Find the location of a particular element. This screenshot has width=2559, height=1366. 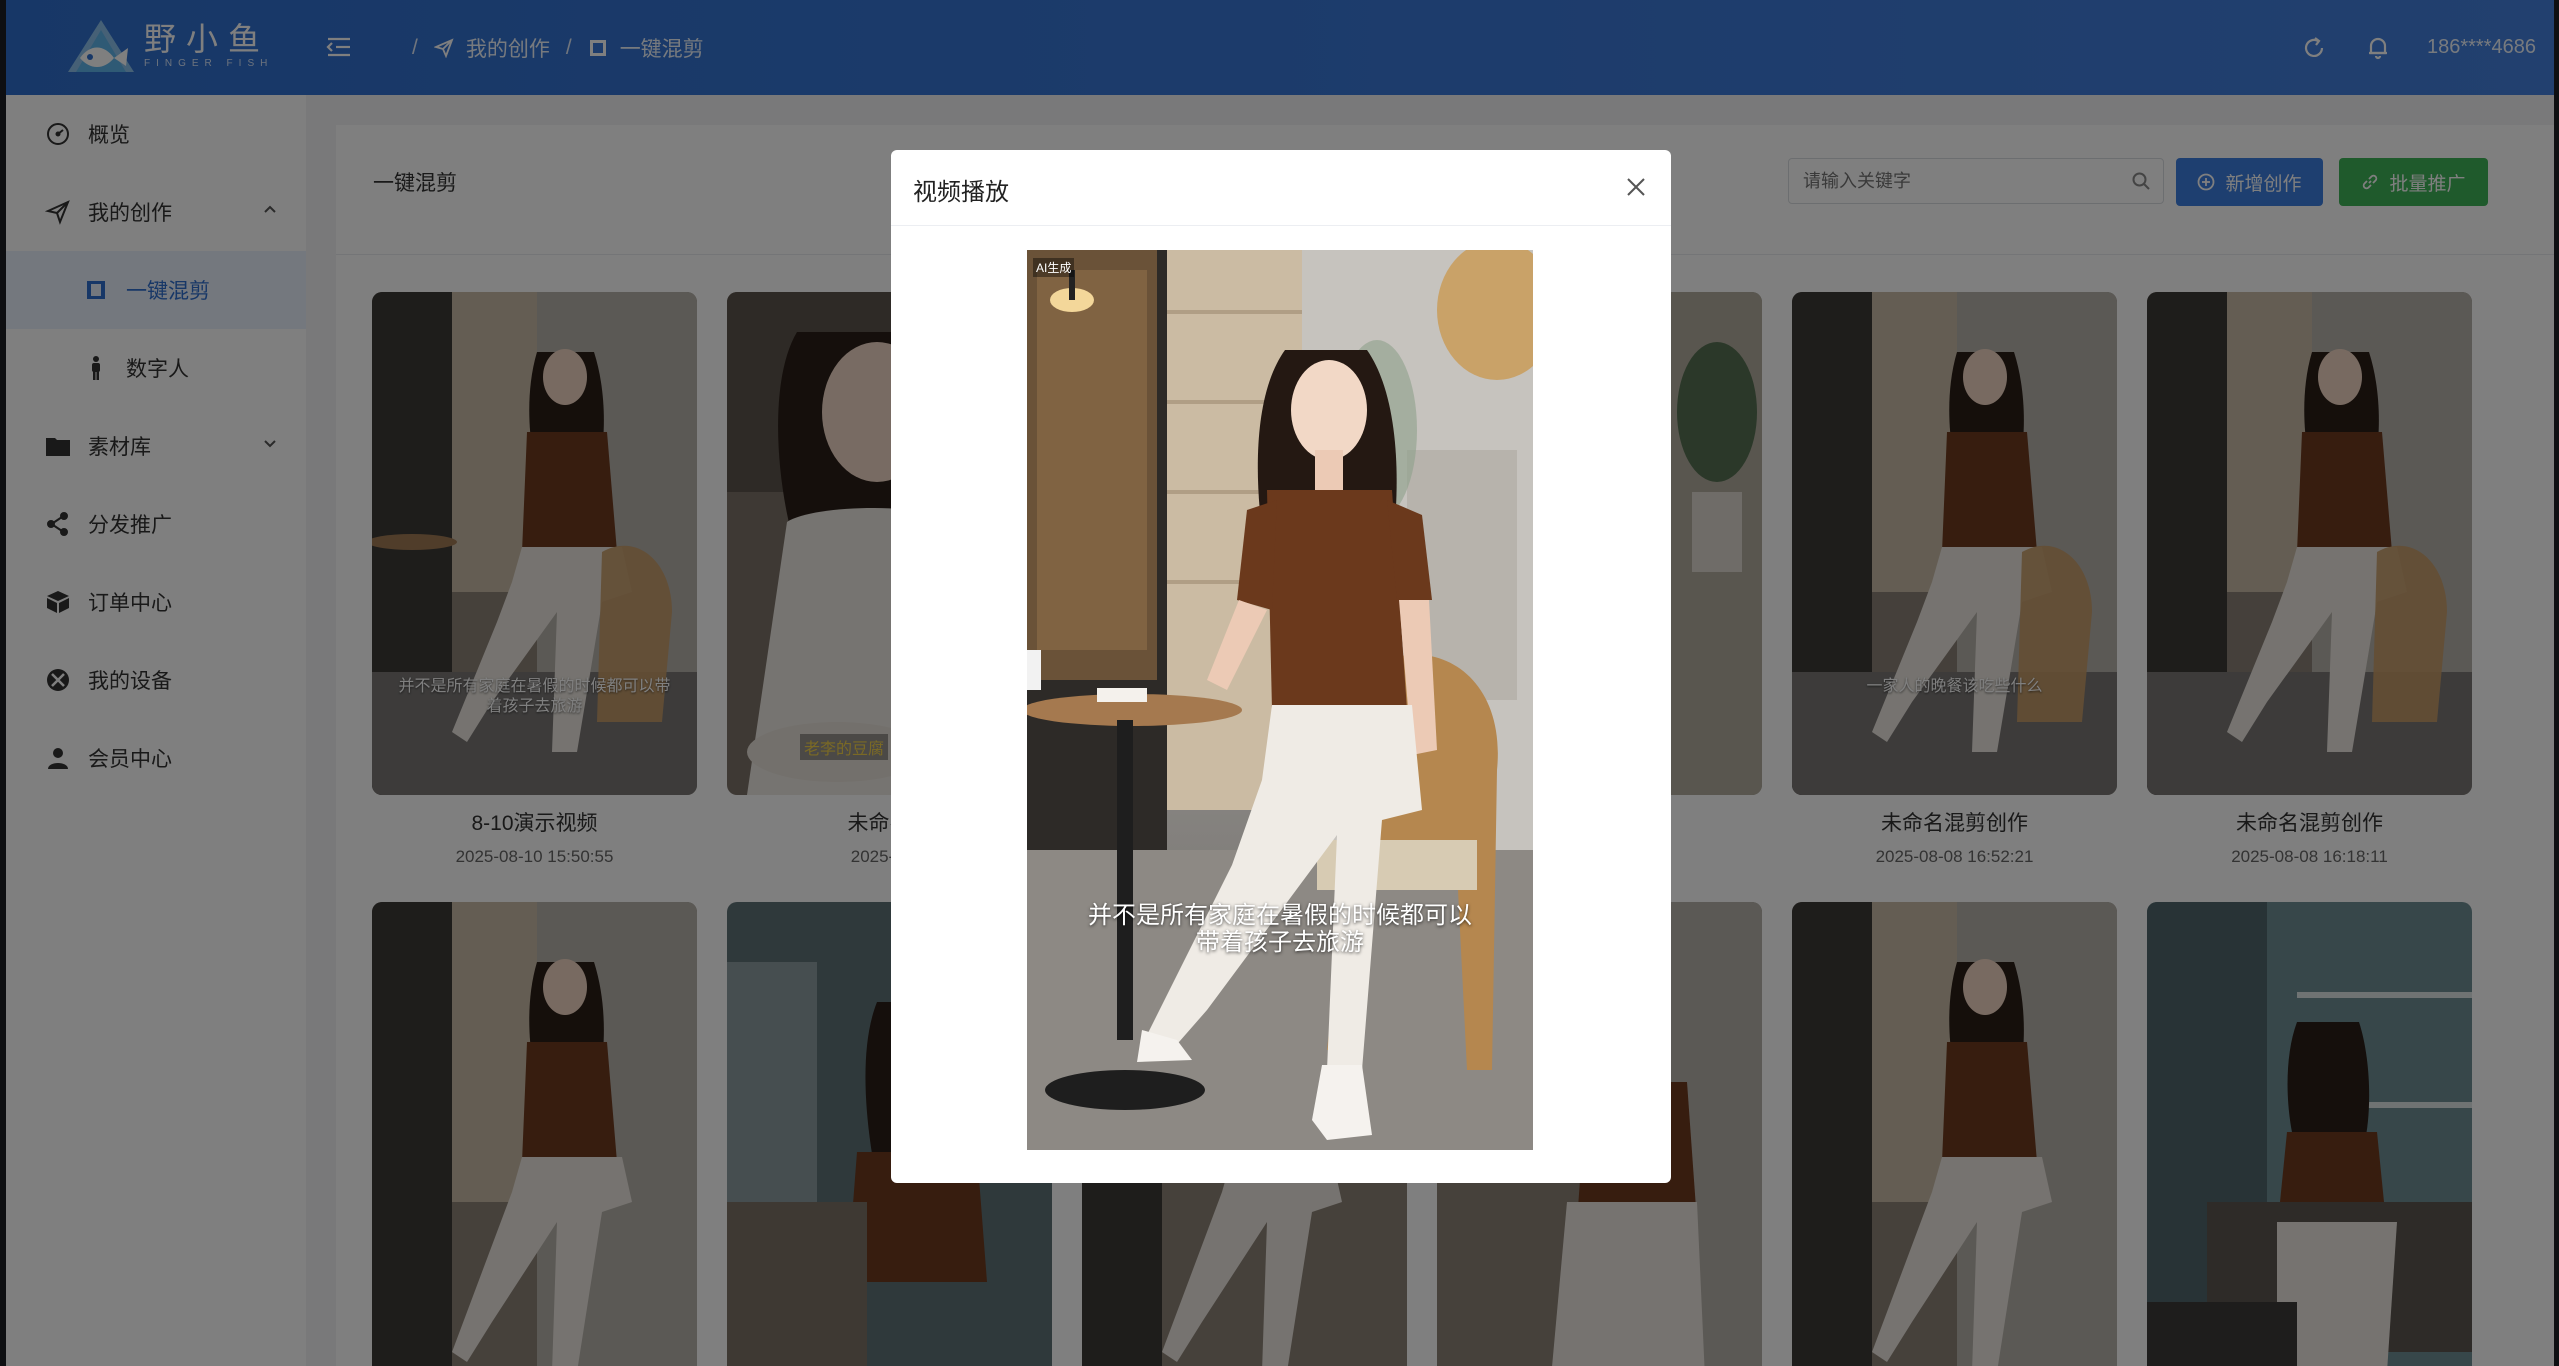

video-player: AI生成 并不是所有家庭在暑假的时候都可以 带着孩子去旅游 is located at coordinates (1280, 700).